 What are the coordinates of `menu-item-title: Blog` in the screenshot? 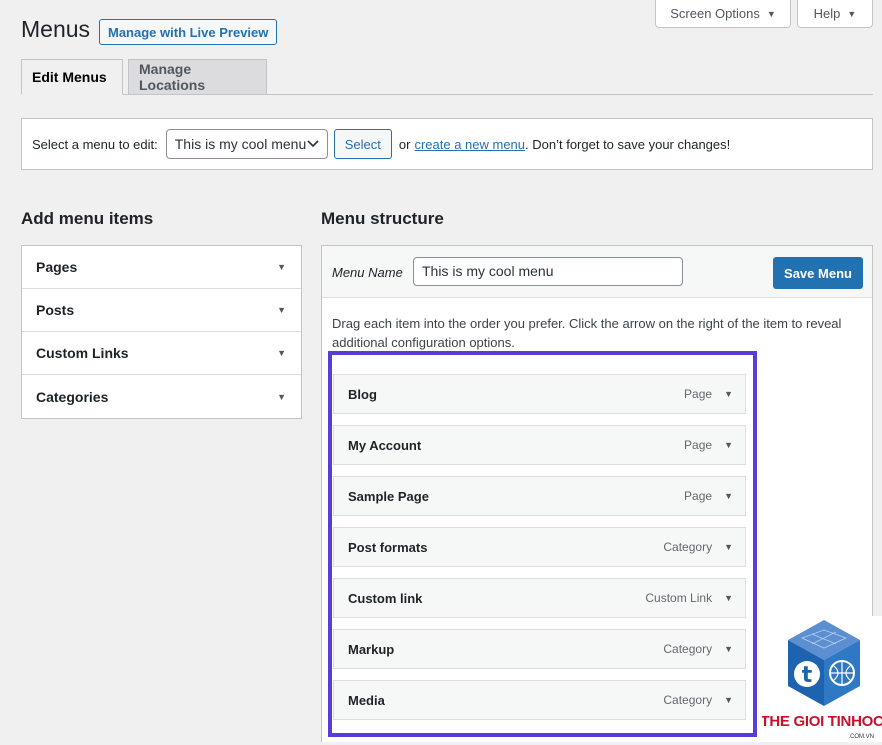 It's located at (362, 394).